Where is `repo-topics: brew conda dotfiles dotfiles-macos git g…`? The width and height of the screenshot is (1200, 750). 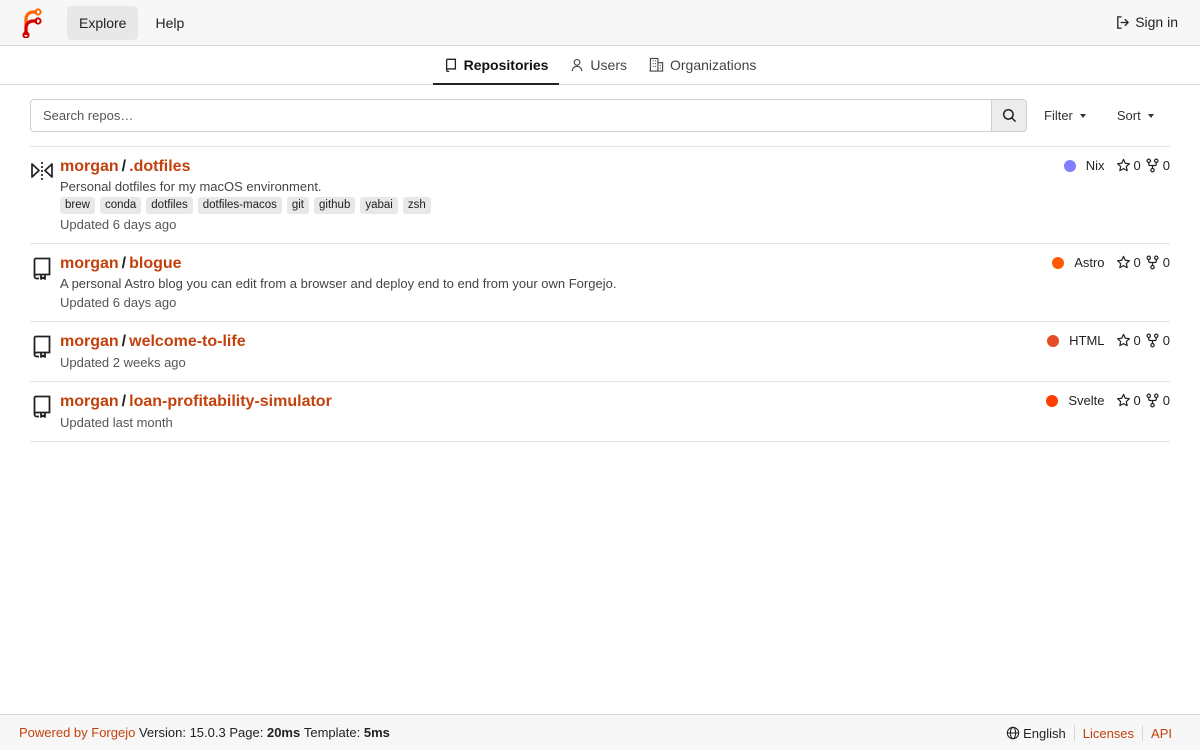 repo-topics: brew conda dotfiles dotfiles-macos git g… is located at coordinates (615, 205).